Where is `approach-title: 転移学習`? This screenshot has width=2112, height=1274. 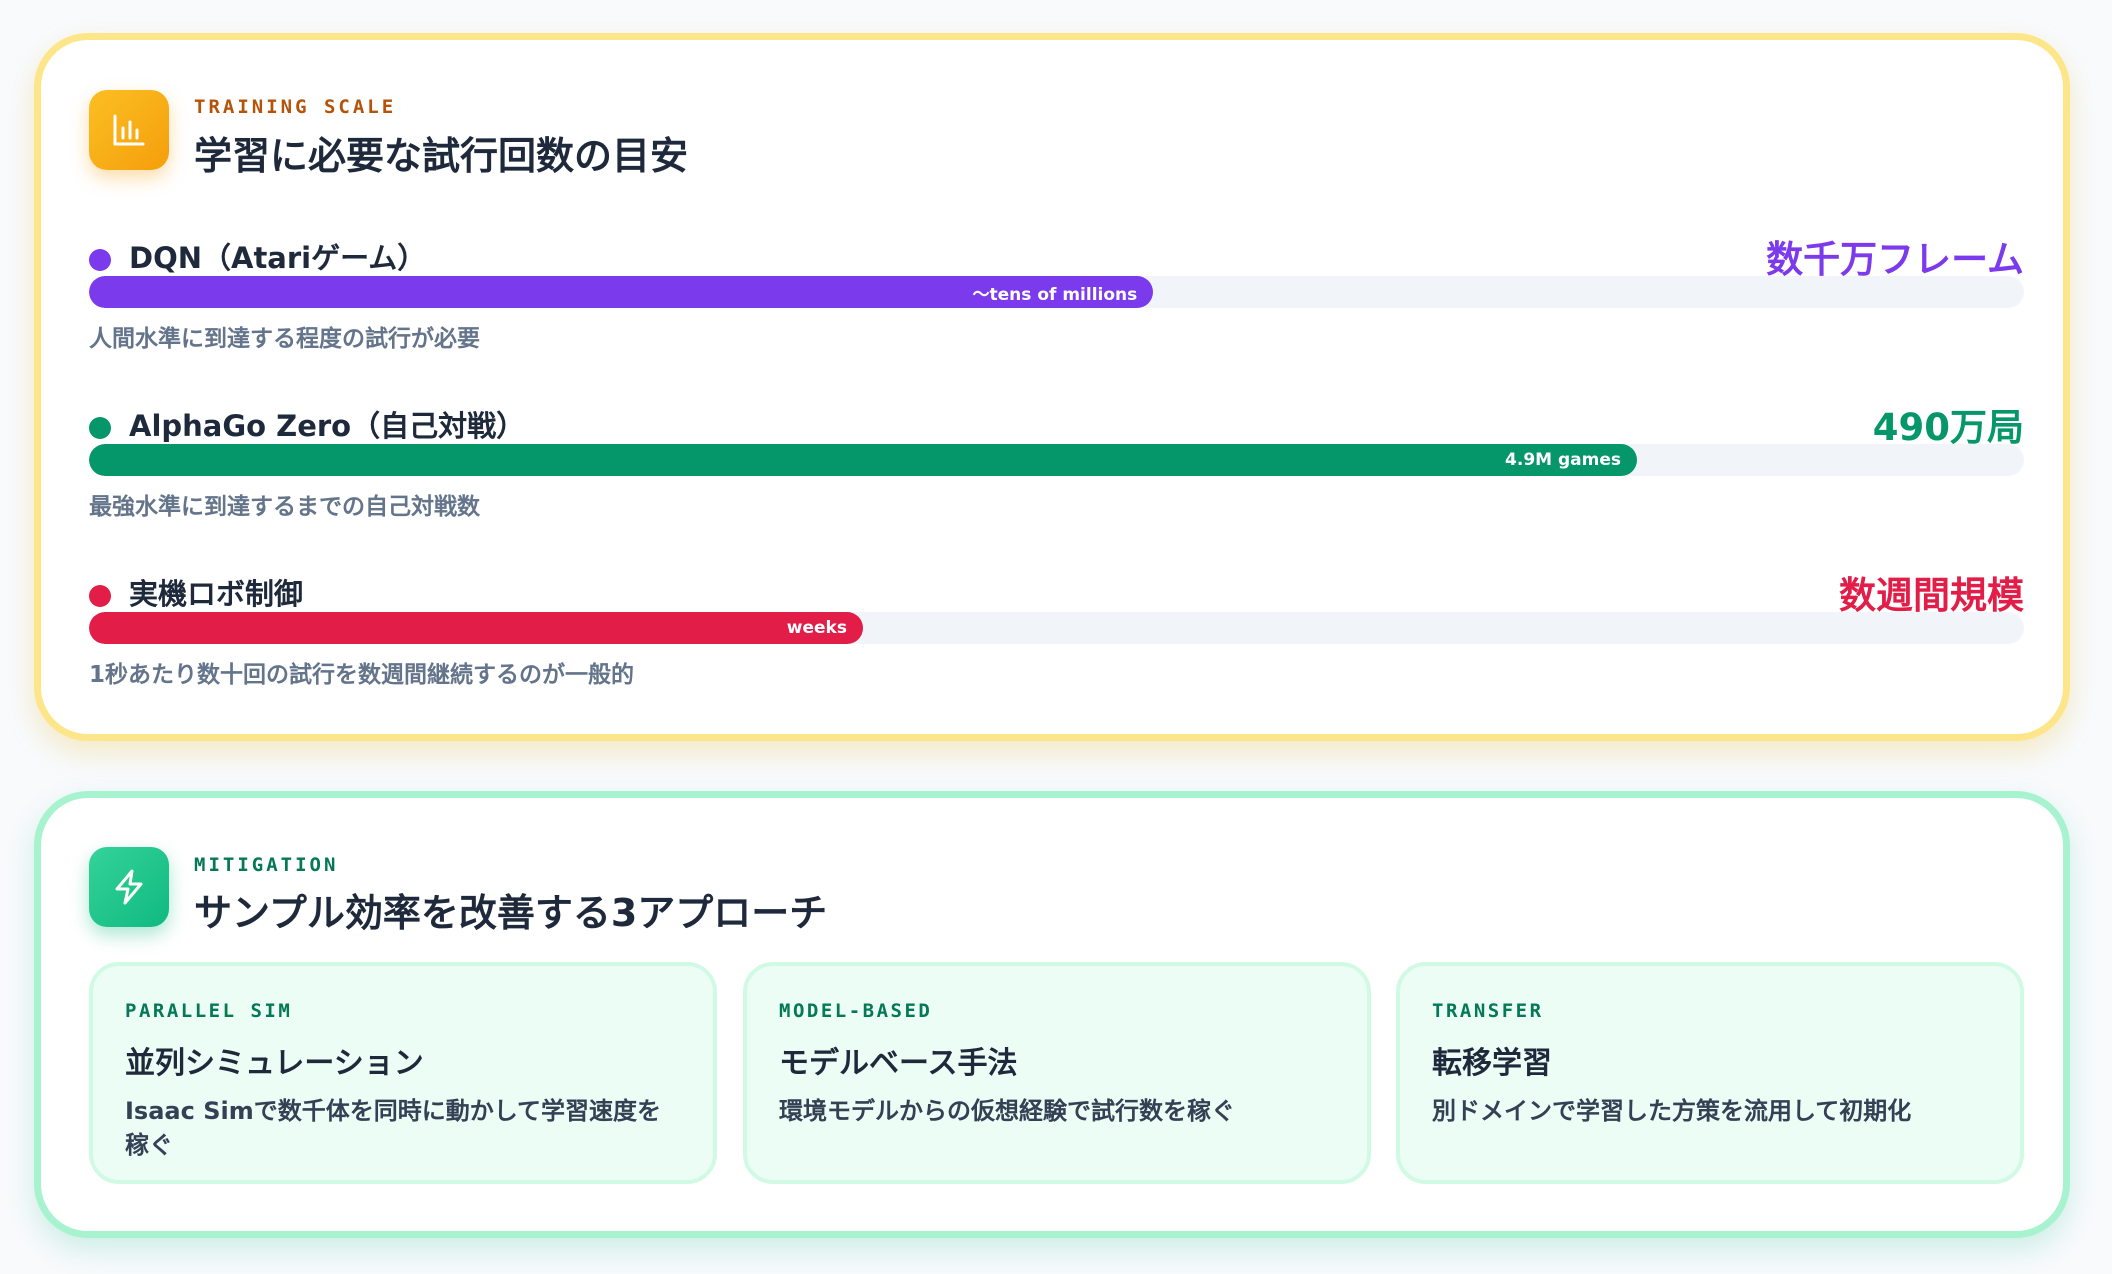
approach-title: 転移学習 is located at coordinates (1492, 1063).